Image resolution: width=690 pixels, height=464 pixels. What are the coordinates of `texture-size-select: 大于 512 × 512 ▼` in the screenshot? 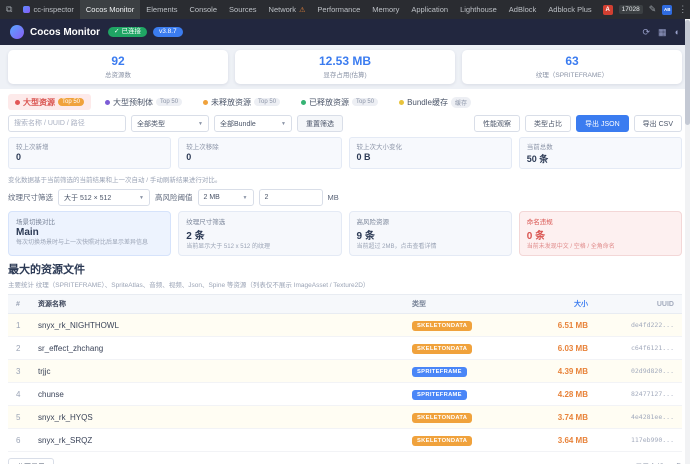 It's located at (104, 197).